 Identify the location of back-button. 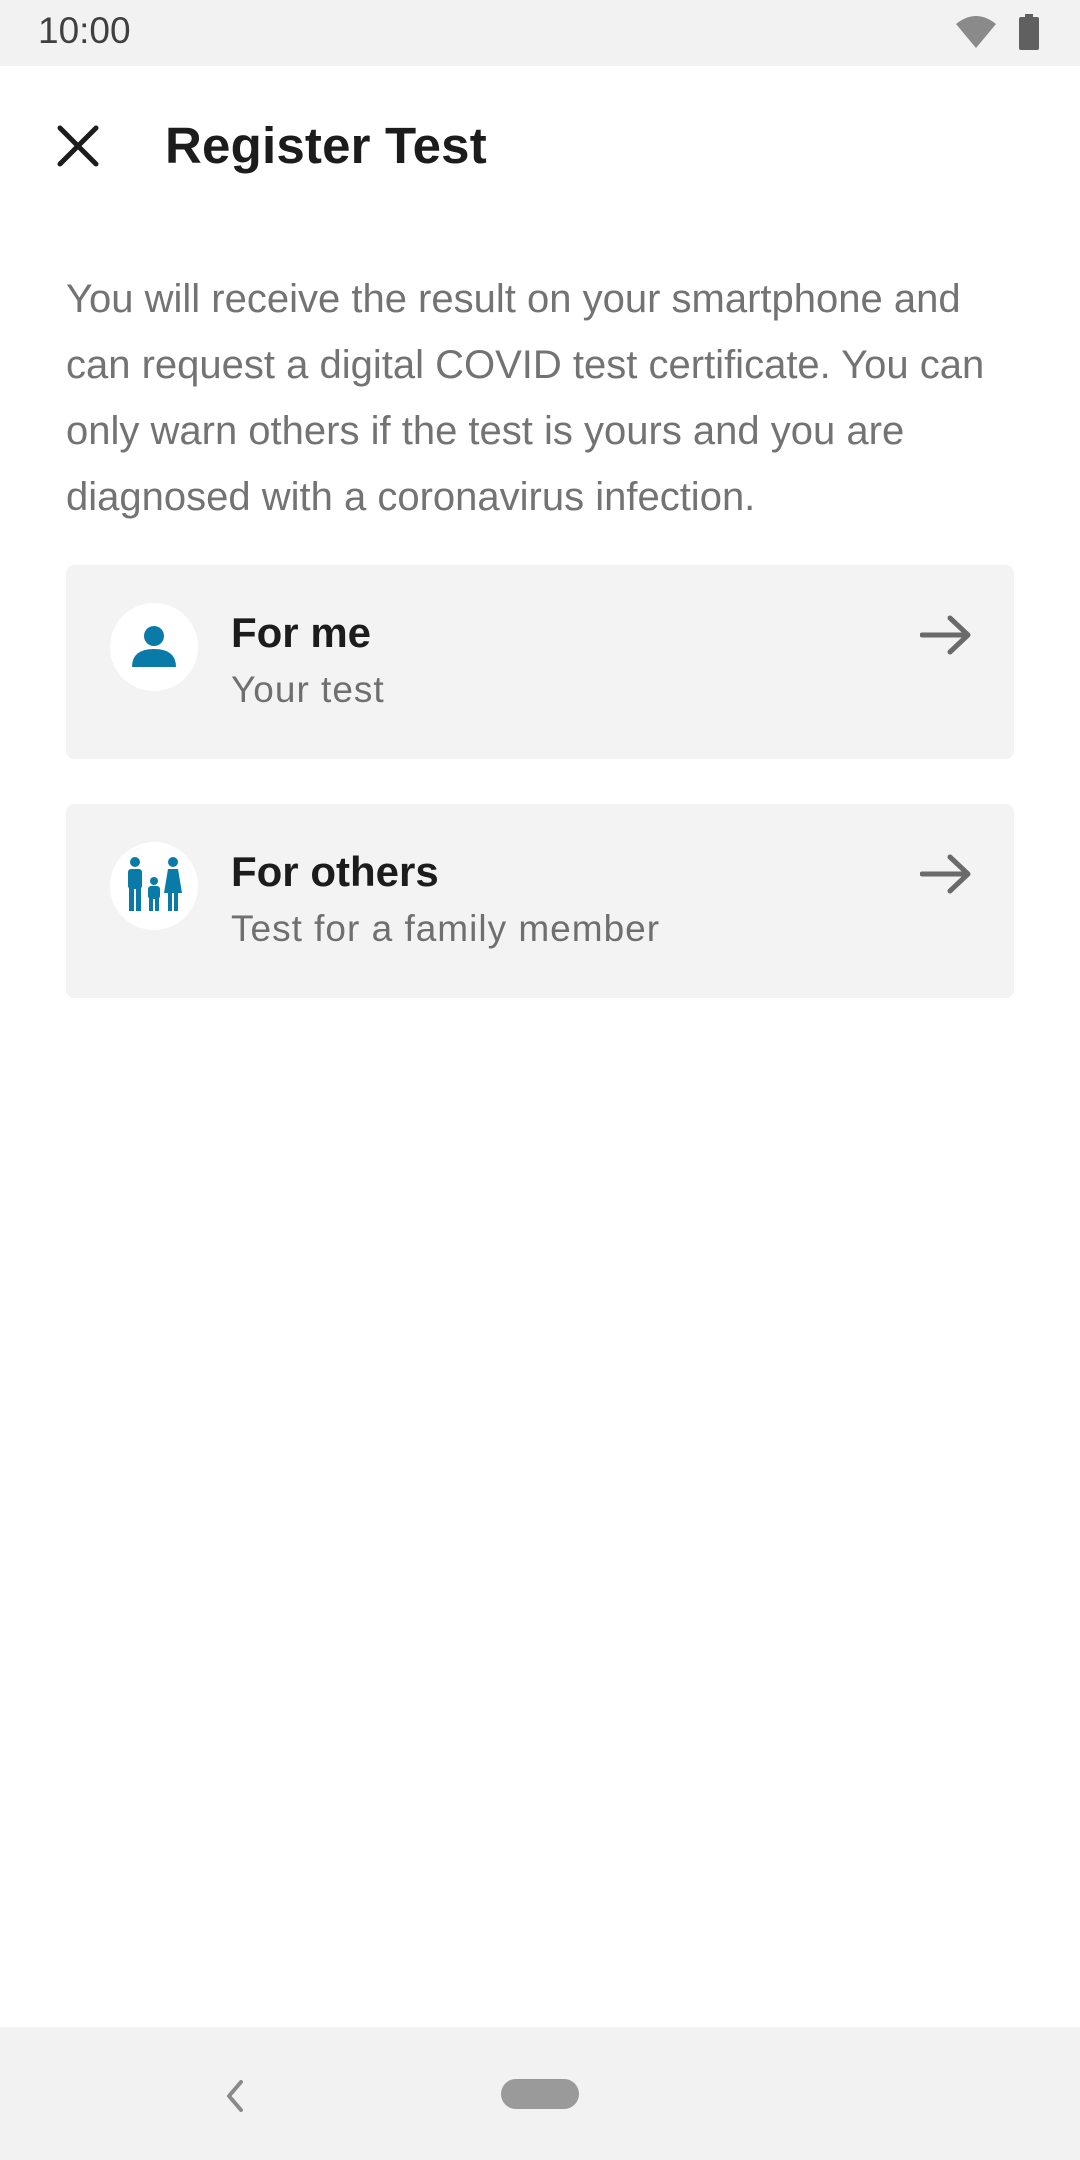
(235, 2098).